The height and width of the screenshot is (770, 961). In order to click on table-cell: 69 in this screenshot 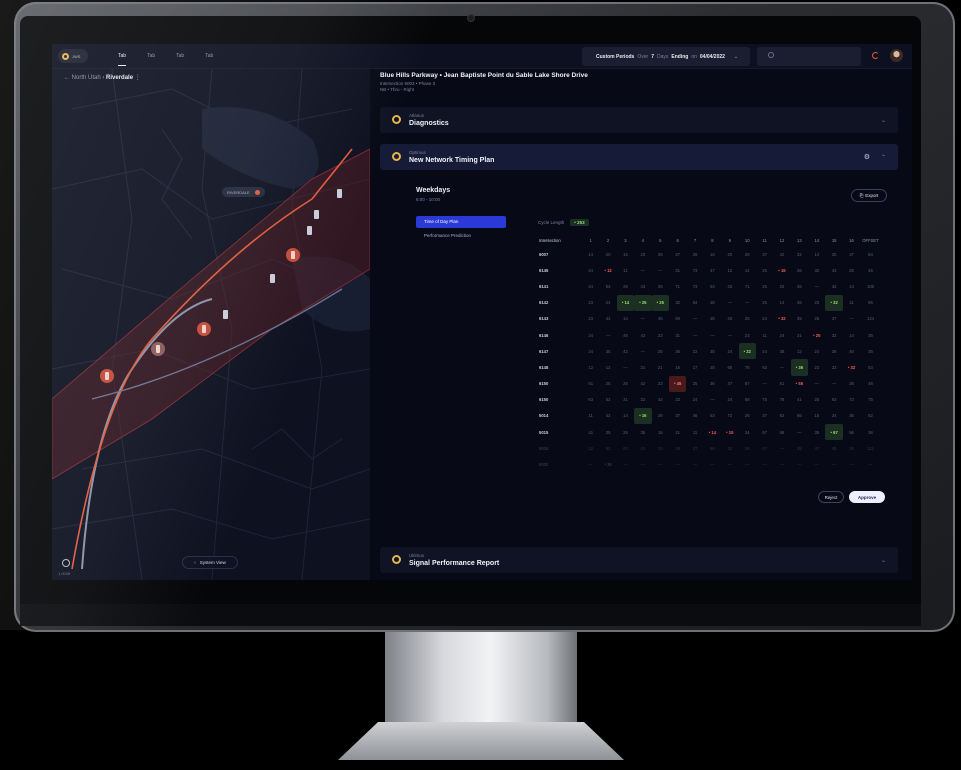, I will do `click(677, 319)`.